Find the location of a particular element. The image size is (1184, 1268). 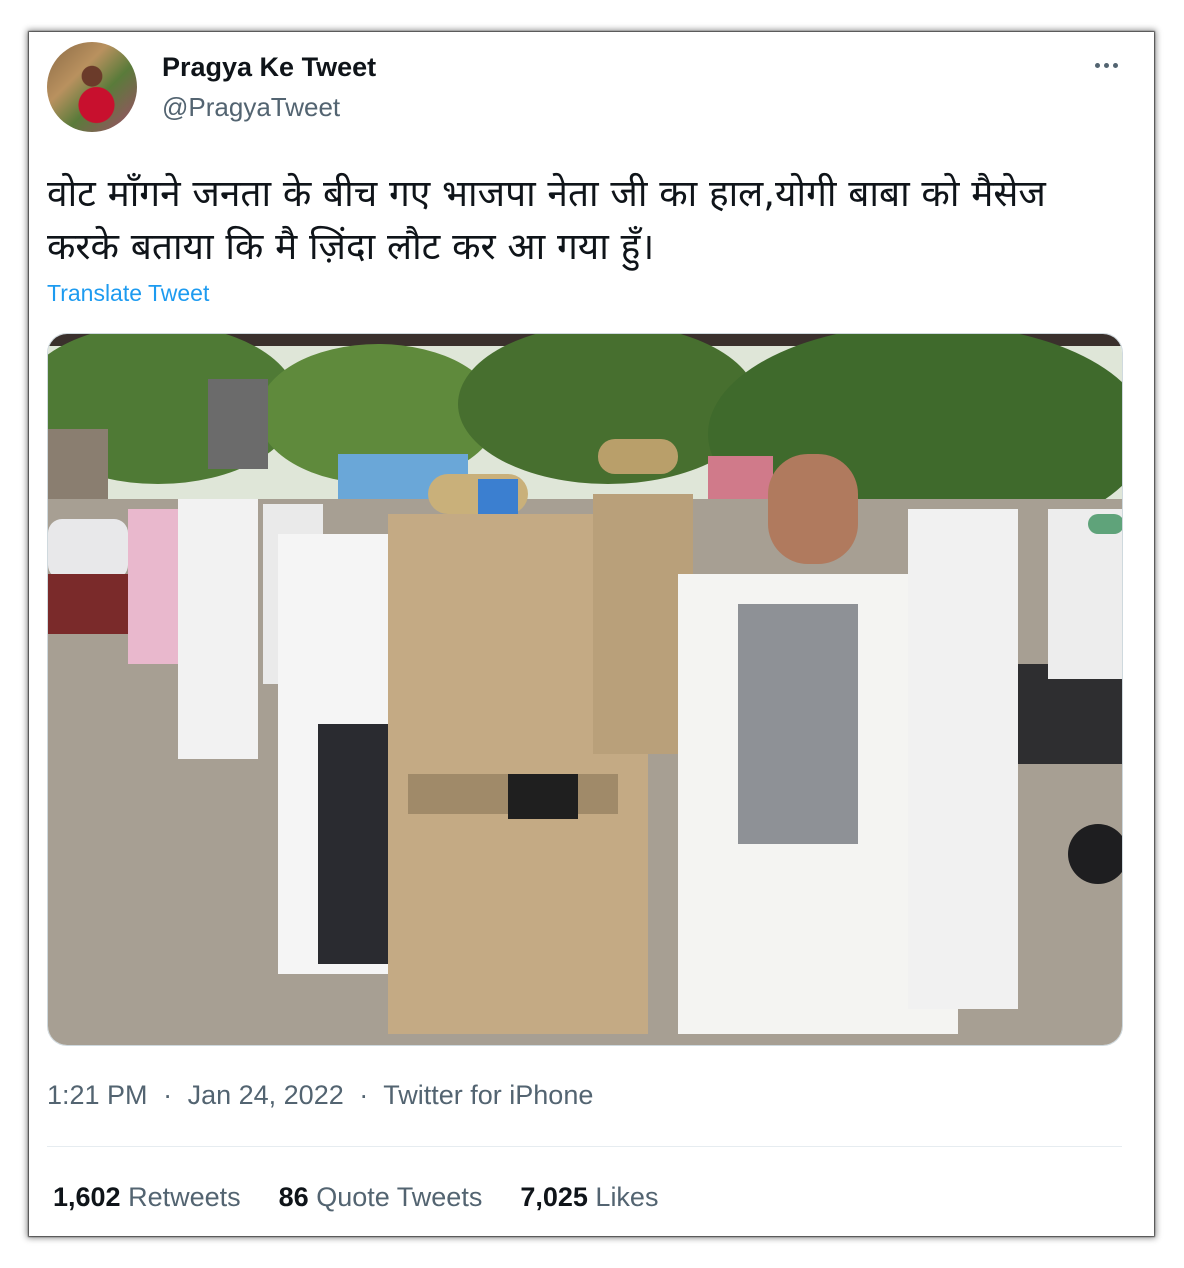

author-display-name: Pragya Ke Tweet is located at coordinates (269, 67).